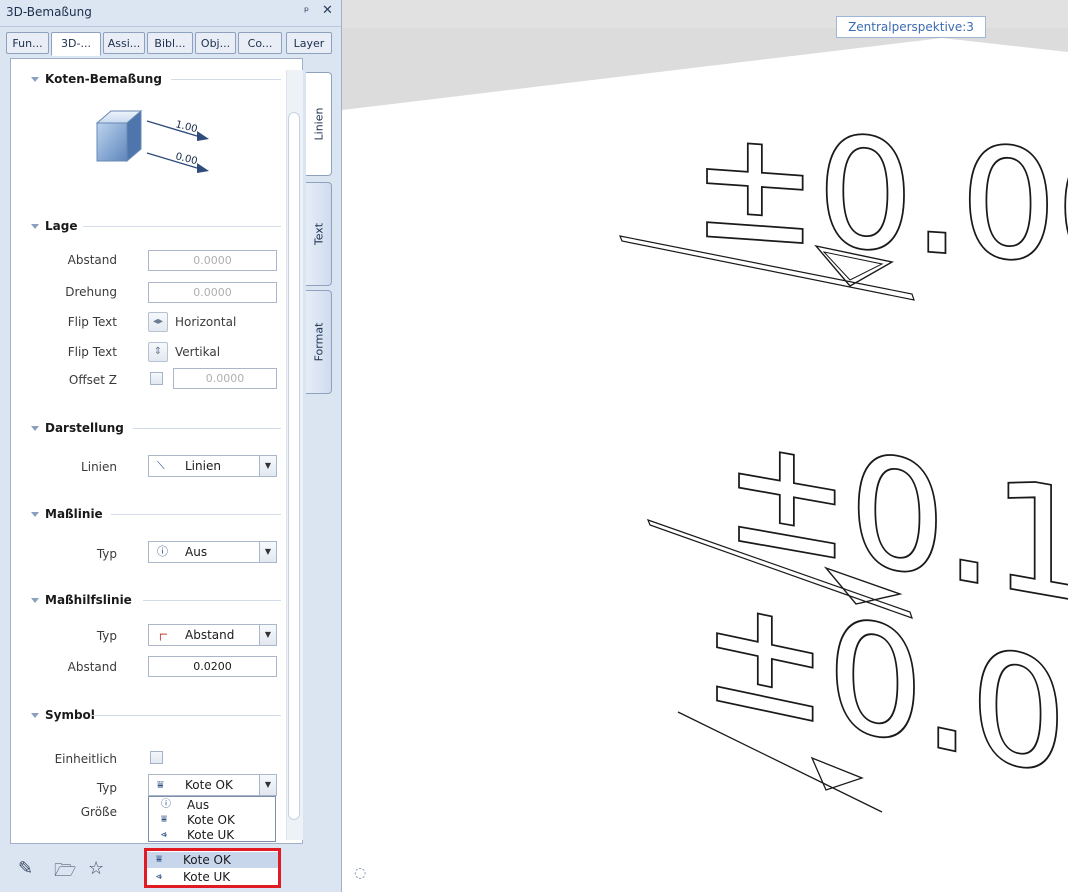  What do you see at coordinates (98, 812) in the screenshot?
I see `groesse-label: Größe` at bounding box center [98, 812].